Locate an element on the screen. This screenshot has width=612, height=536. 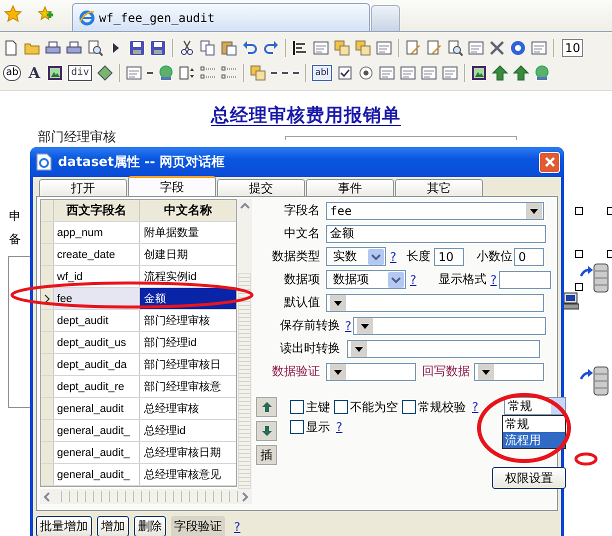
close-button is located at coordinates (549, 162).